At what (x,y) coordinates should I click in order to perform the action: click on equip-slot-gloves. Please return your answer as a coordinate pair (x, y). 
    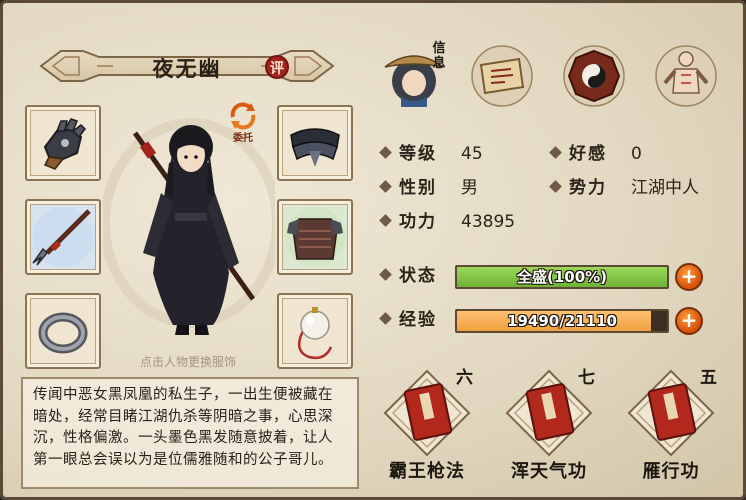
    Looking at the image, I should click on (63, 143).